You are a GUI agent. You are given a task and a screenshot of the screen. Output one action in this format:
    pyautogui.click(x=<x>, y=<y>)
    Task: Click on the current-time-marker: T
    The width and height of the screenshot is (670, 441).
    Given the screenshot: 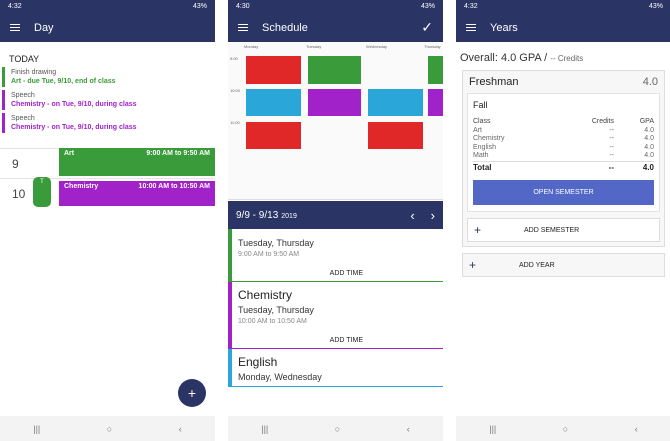 What is the action you would take?
    pyautogui.click(x=42, y=192)
    